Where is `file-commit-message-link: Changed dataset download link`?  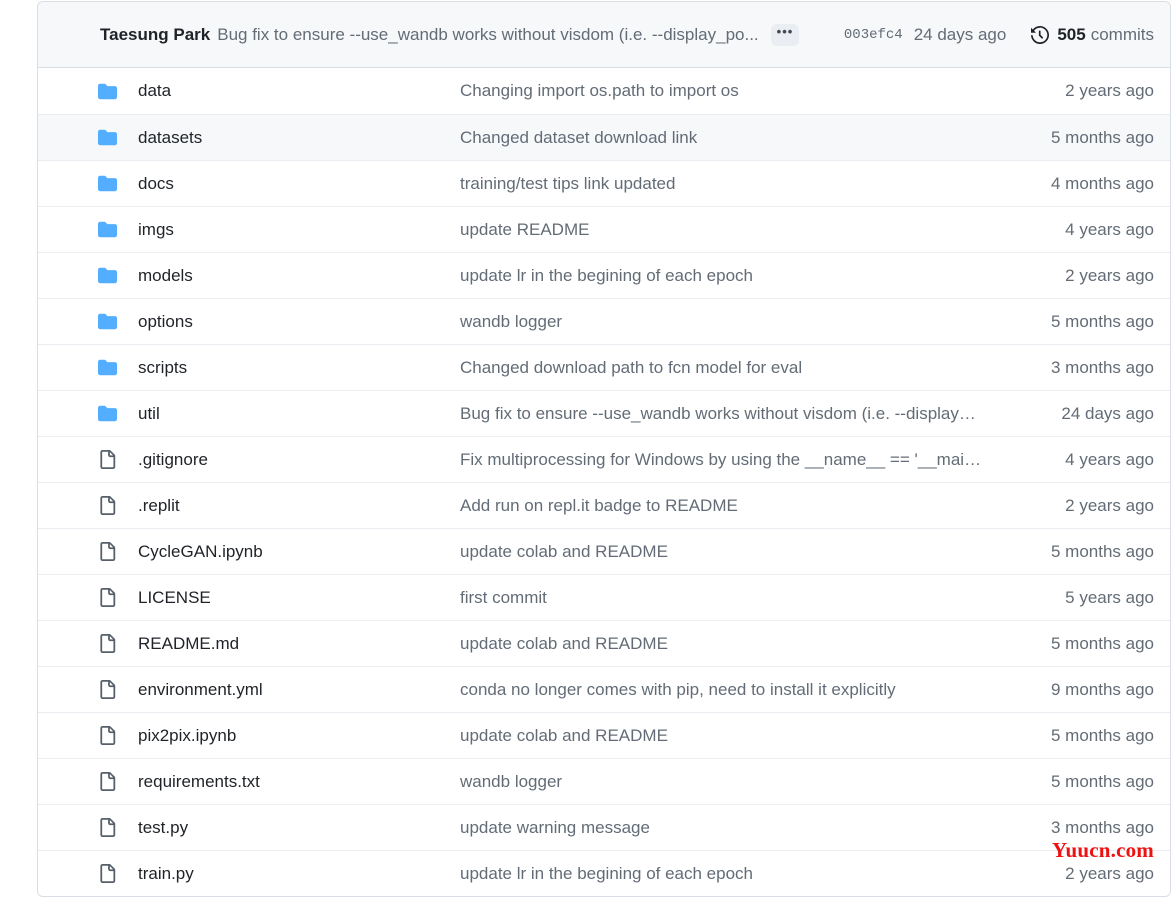
file-commit-message-link: Changed dataset download link is located at coordinates (732, 138).